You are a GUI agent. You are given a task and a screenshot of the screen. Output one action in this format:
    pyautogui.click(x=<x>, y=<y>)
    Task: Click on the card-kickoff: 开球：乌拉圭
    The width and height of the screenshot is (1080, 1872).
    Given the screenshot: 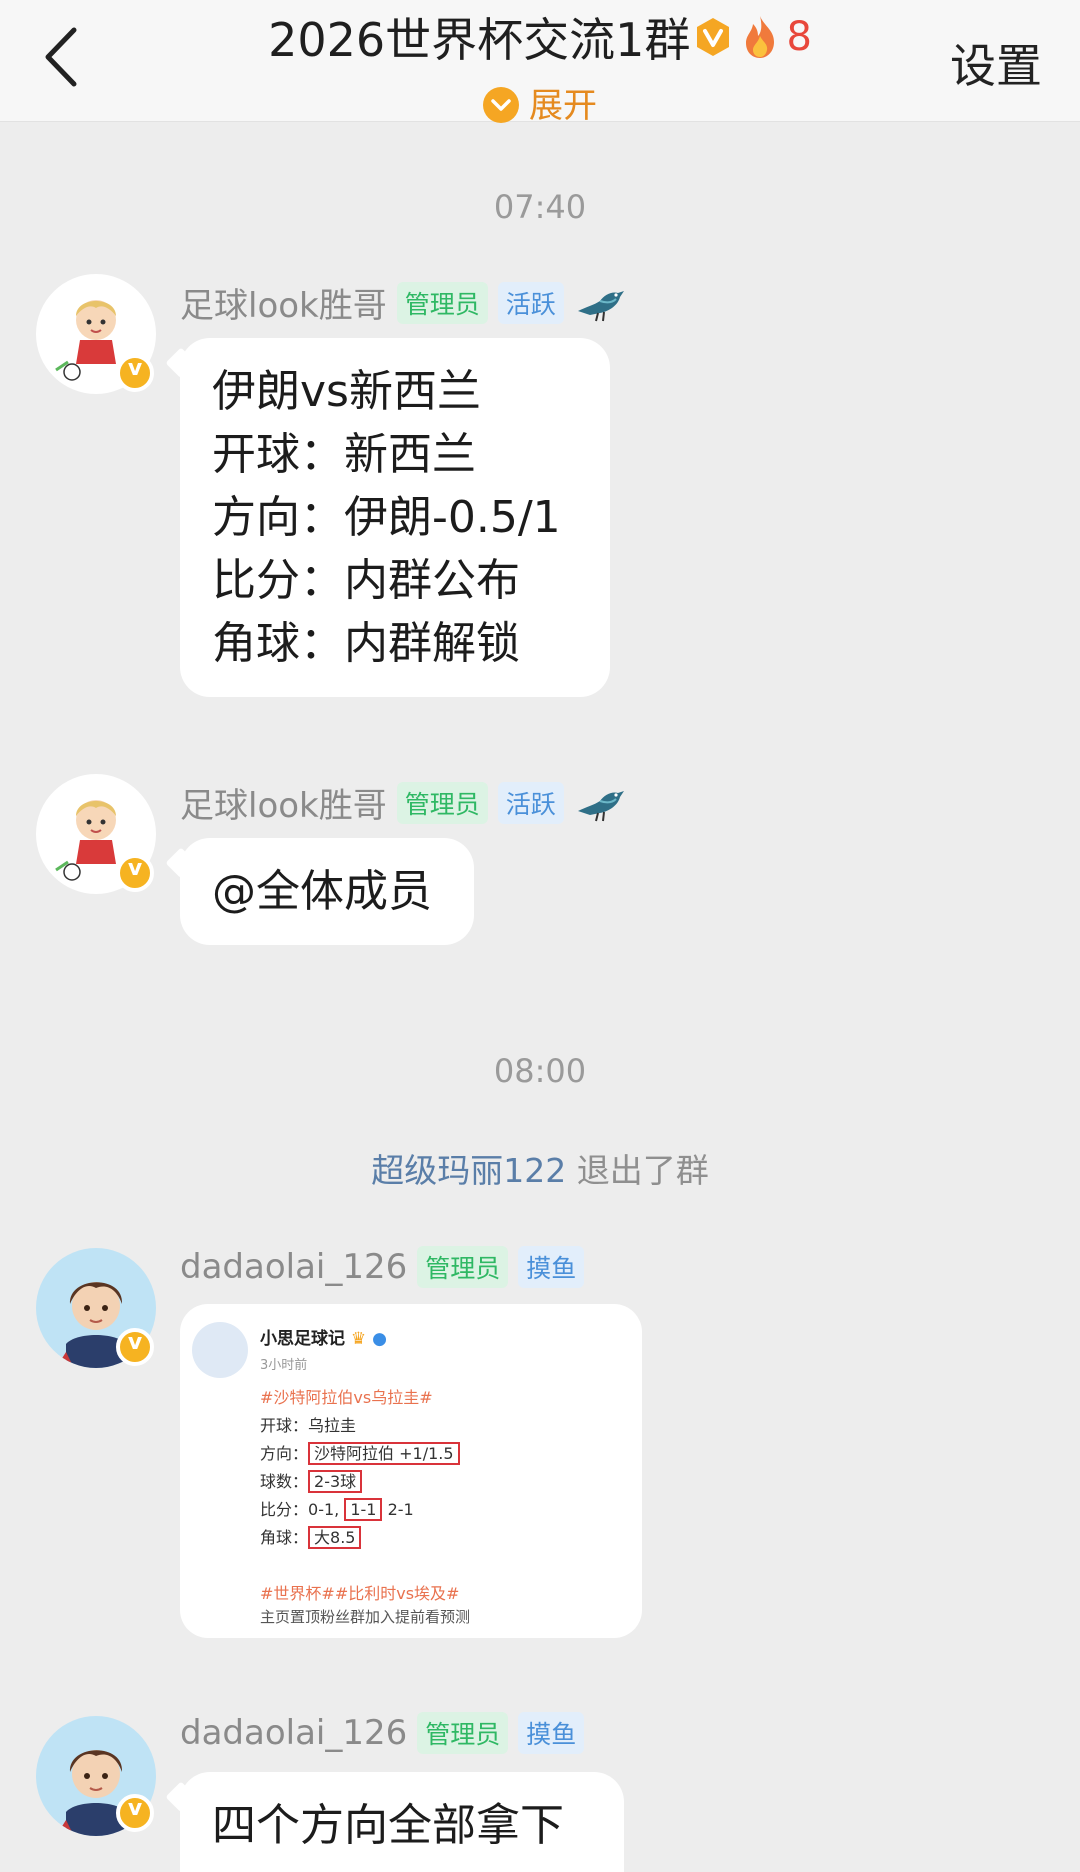 What is the action you would take?
    pyautogui.click(x=308, y=1425)
    